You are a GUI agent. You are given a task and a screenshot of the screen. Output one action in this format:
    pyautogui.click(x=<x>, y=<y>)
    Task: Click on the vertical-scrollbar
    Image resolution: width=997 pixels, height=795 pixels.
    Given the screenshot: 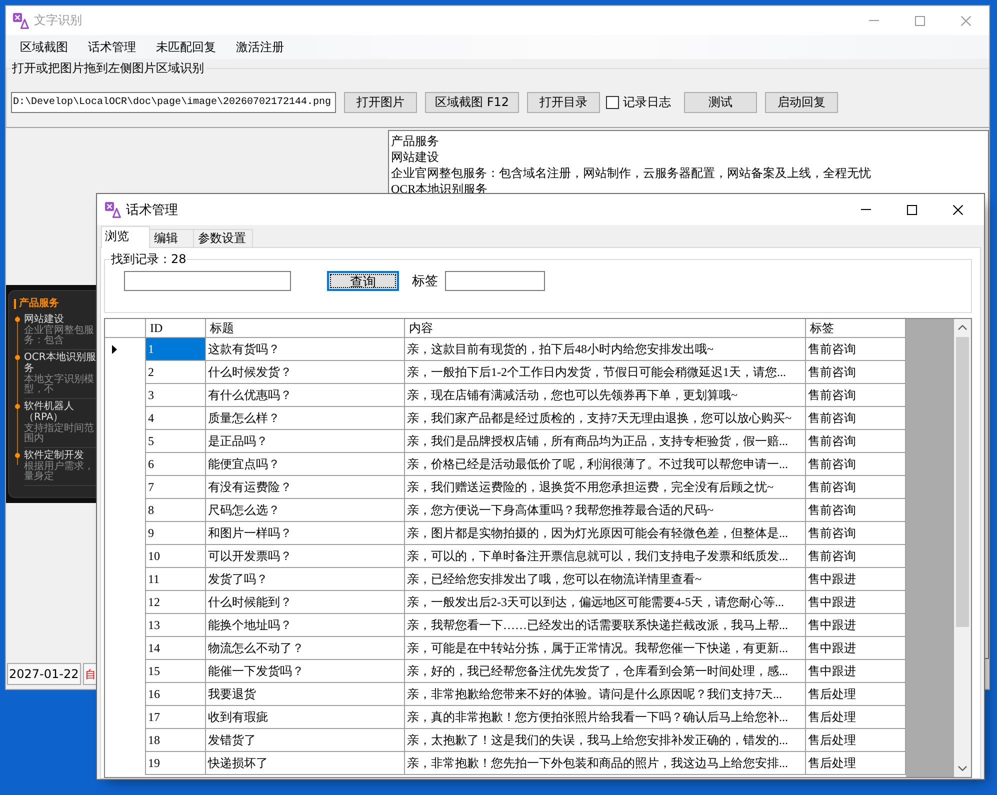 What is the action you would take?
    pyautogui.click(x=962, y=548)
    